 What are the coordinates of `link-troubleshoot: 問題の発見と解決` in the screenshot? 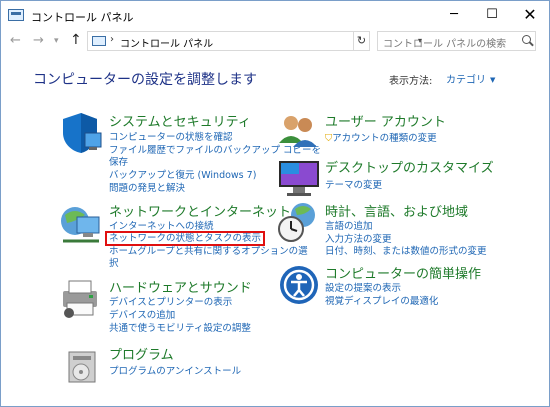 It's located at (147, 187).